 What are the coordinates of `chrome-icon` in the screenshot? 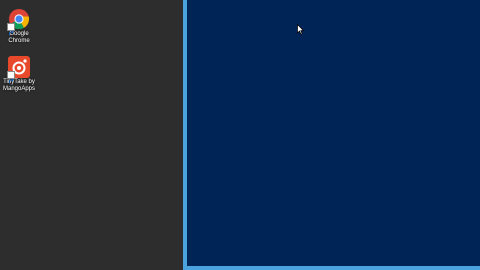 It's located at (18, 22).